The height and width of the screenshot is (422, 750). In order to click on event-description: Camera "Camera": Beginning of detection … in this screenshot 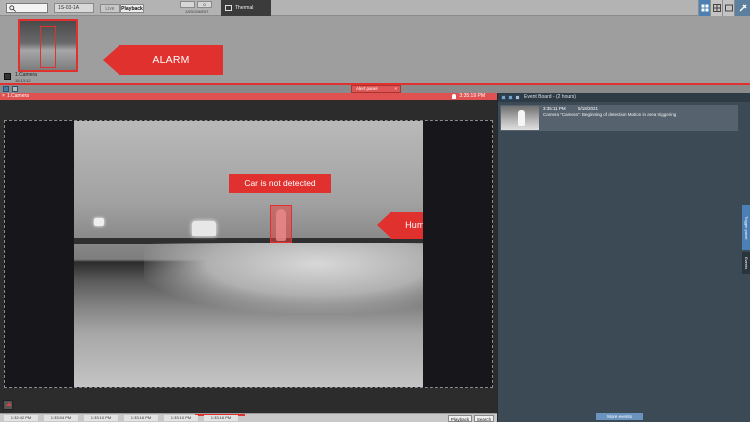, I will do `click(610, 114)`.